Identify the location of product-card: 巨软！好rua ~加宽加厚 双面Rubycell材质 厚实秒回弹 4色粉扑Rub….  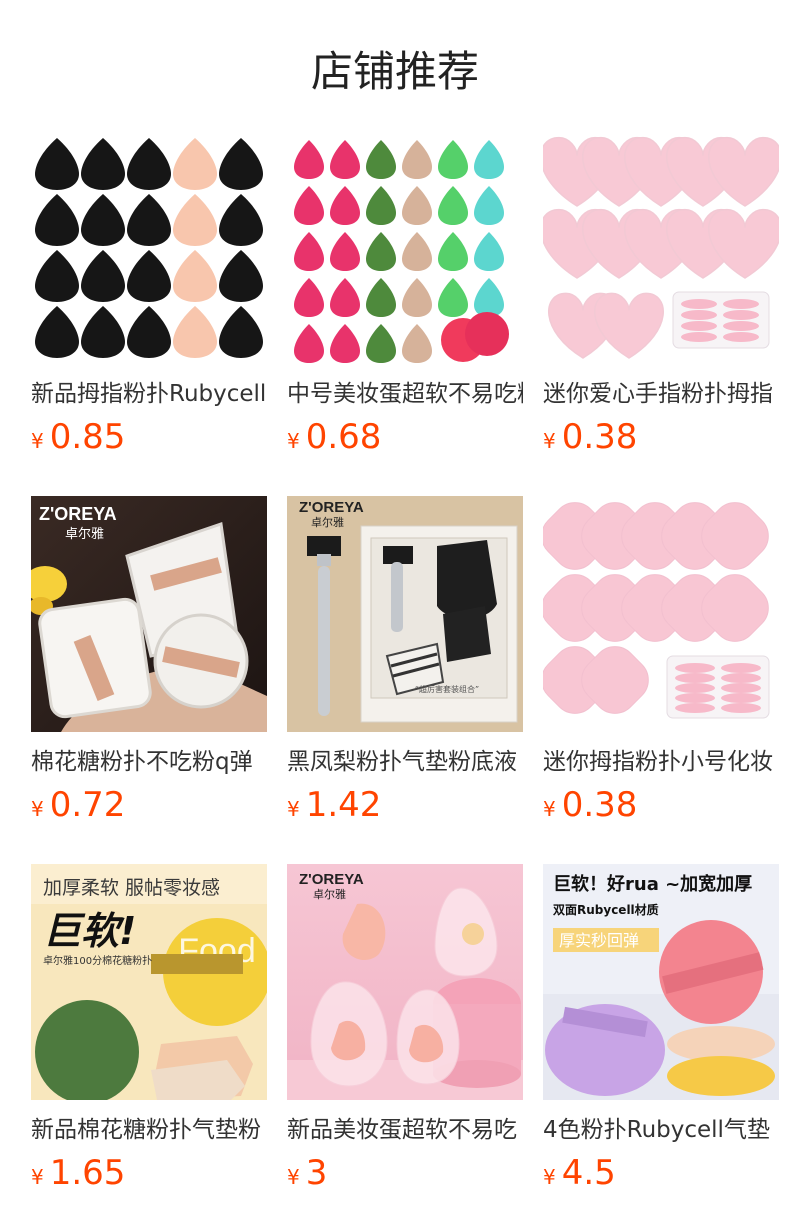
(661, 1048).